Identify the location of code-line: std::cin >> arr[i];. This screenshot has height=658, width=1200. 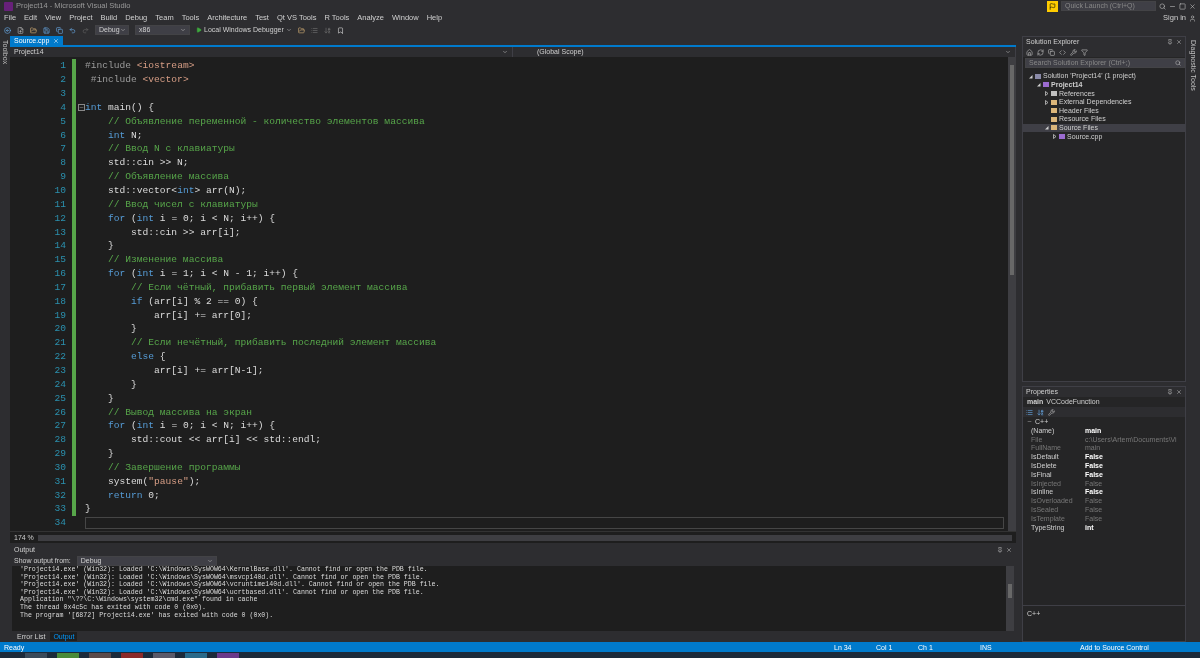
(185, 232).